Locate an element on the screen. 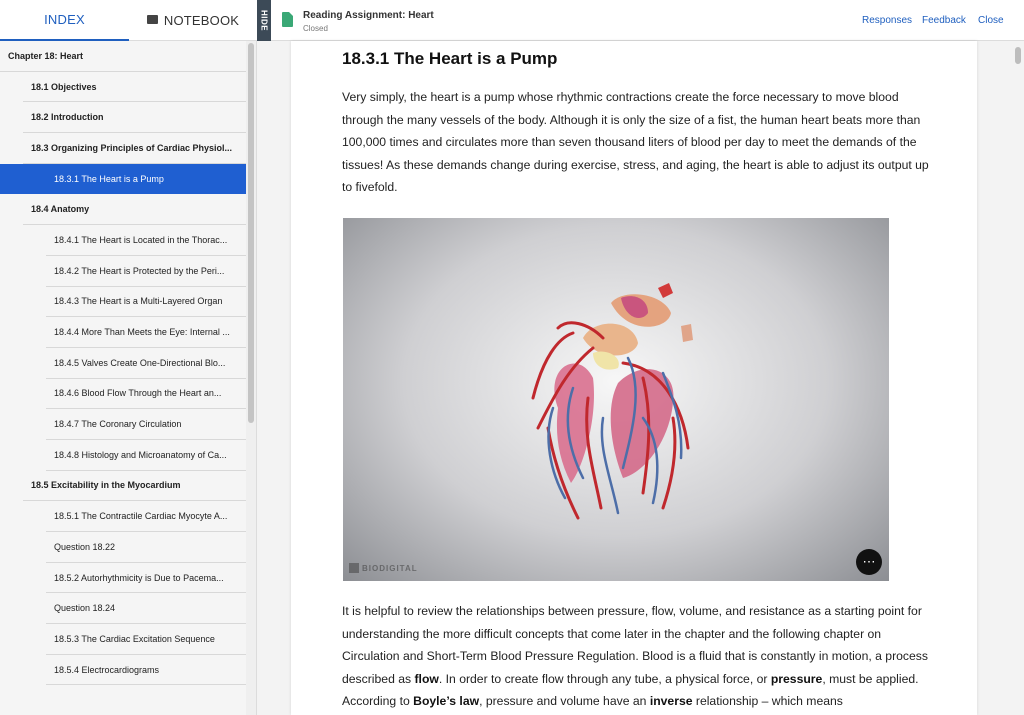  tab-index-label: INDEX is located at coordinates (64, 19).